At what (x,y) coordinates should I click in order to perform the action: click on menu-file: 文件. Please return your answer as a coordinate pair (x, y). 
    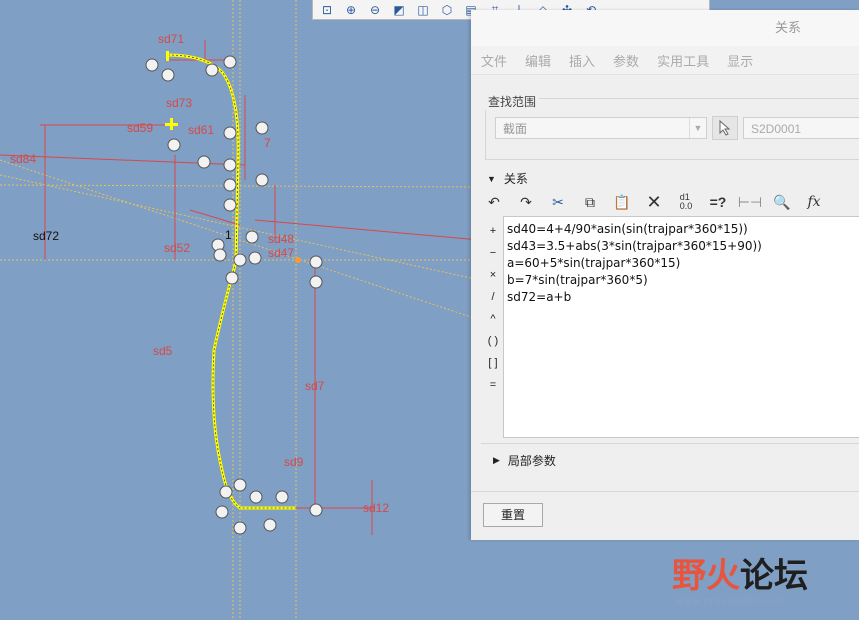
    Looking at the image, I should click on (494, 60).